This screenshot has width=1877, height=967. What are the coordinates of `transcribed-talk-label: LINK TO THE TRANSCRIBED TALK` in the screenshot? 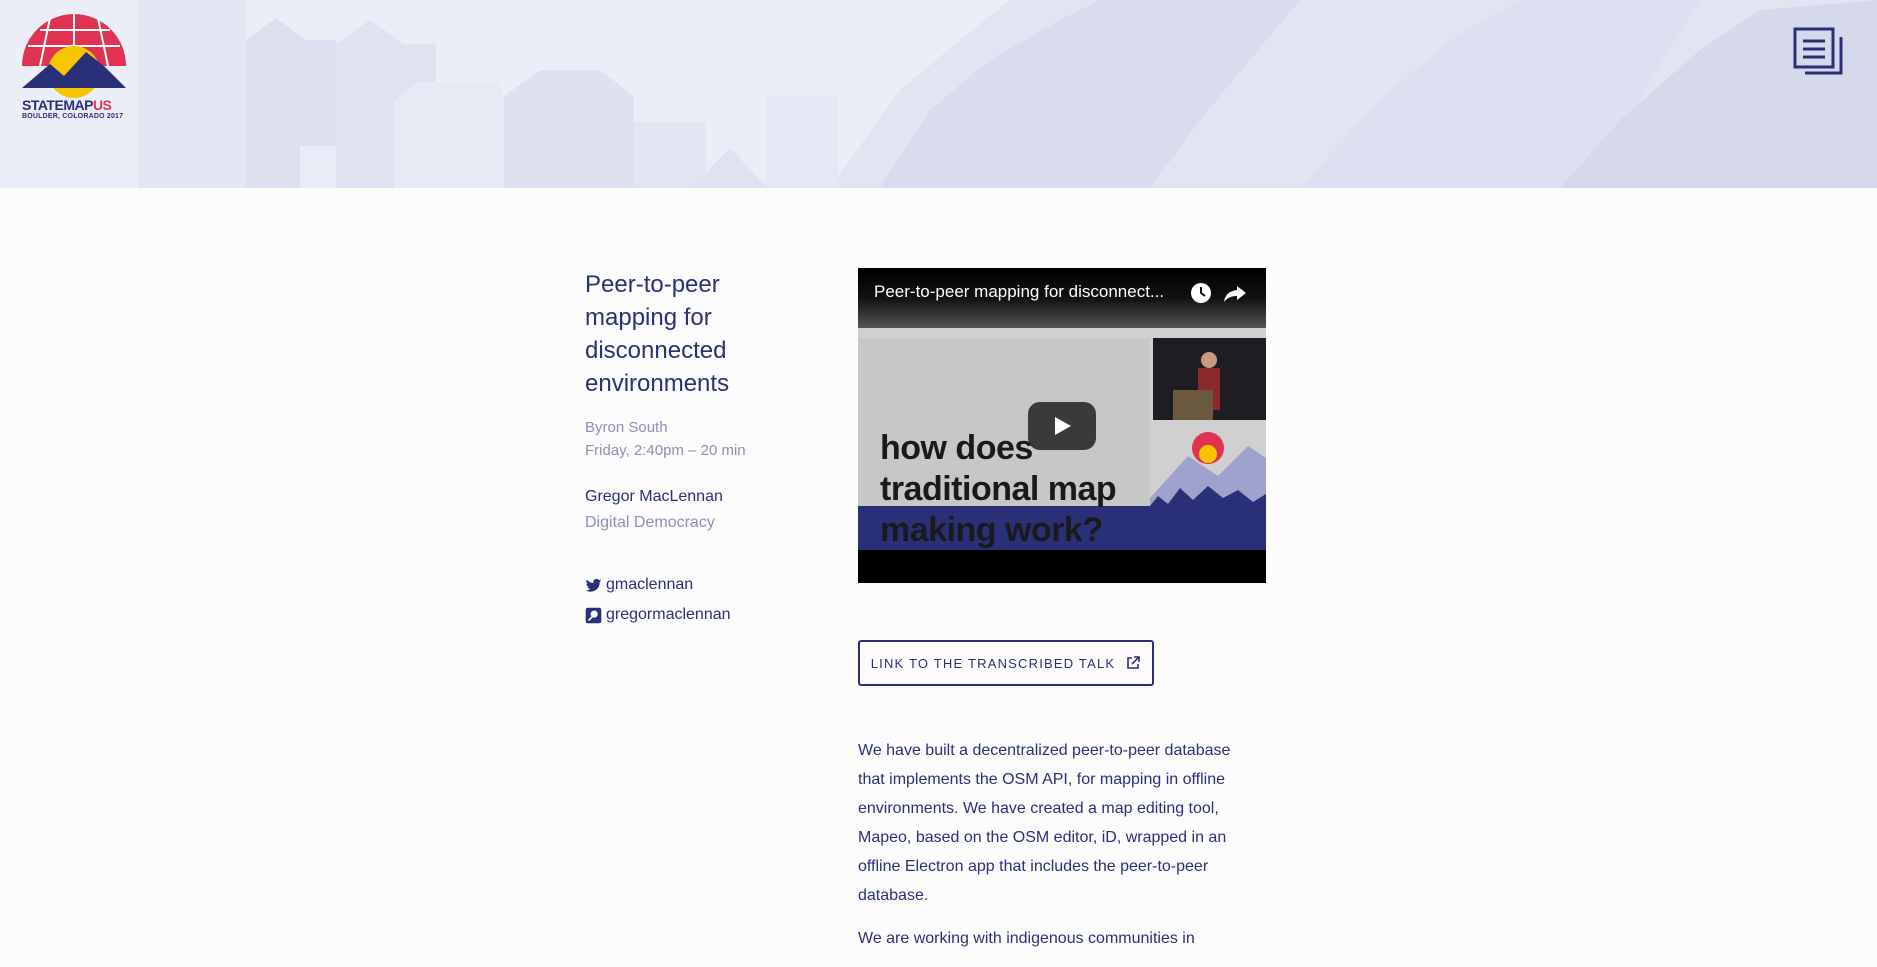 It's located at (993, 663).